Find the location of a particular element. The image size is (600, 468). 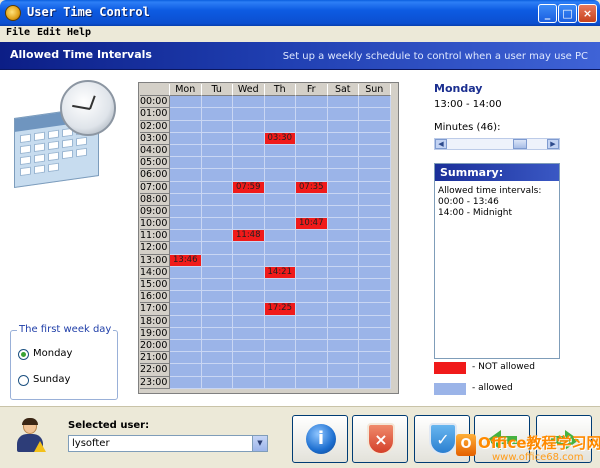

schedule-cell-blocked: 07:35 is located at coordinates (312, 187).